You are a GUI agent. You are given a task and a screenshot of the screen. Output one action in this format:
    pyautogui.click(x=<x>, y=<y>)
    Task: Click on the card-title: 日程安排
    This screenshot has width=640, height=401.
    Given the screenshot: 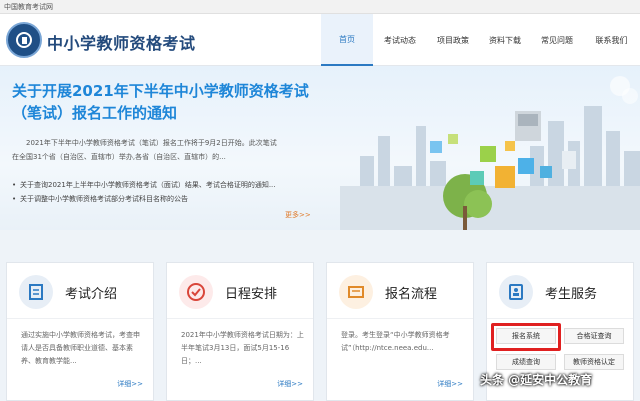 What is the action you would take?
    pyautogui.click(x=251, y=294)
    